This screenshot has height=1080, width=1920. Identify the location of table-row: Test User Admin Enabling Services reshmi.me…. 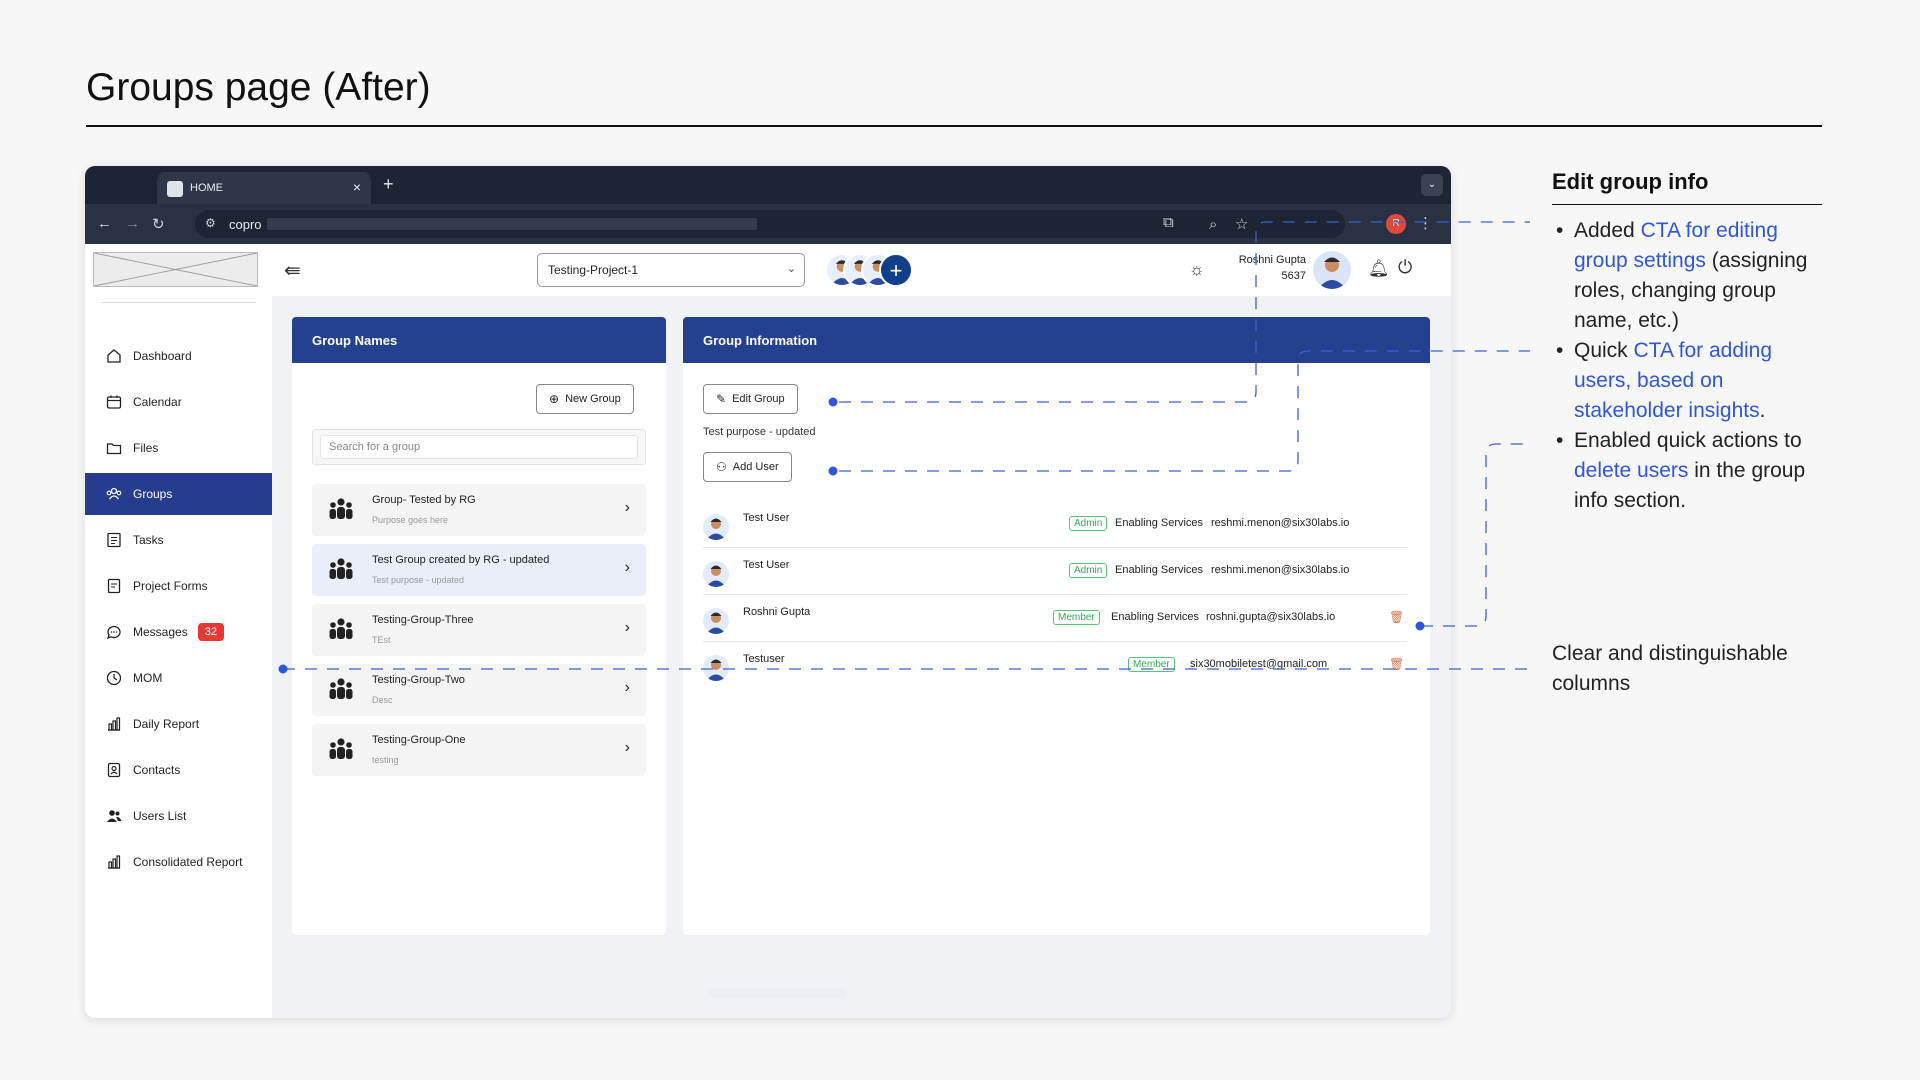
(1055, 572).